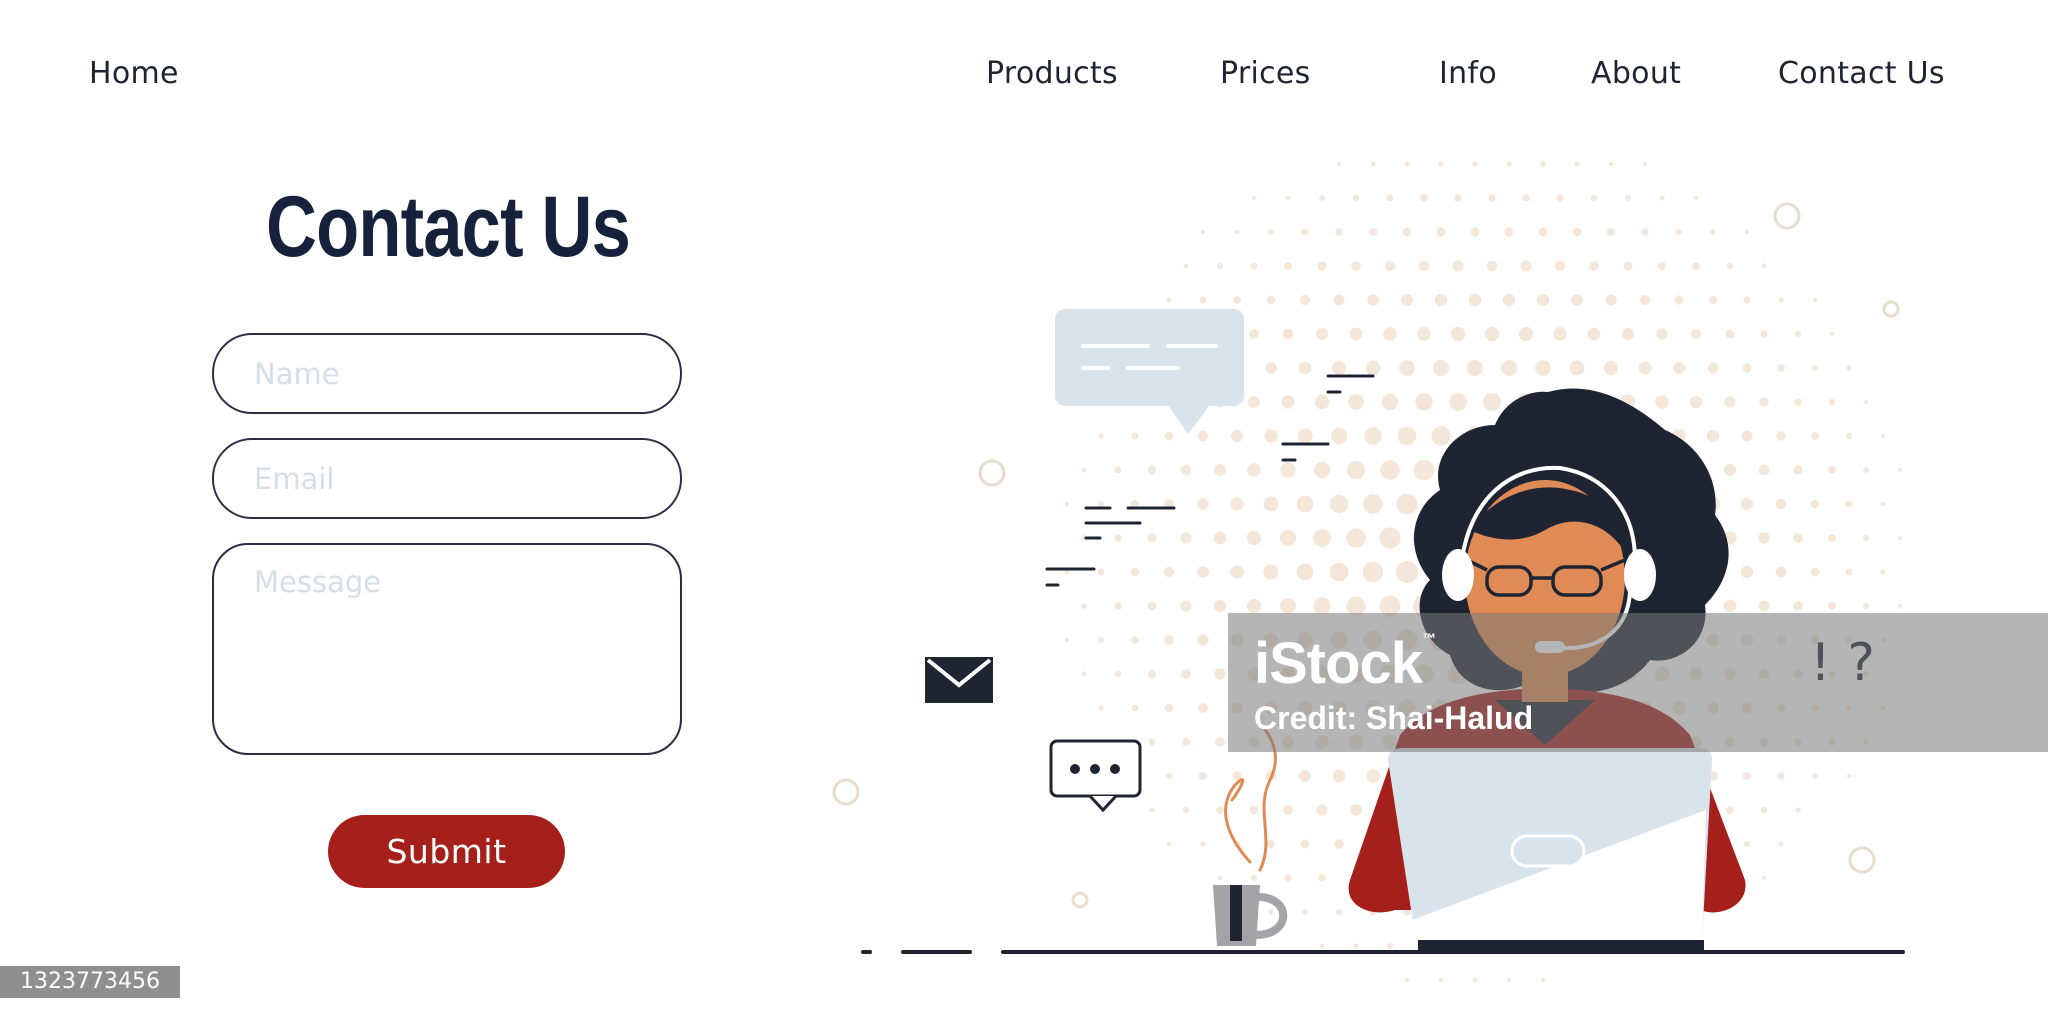 This screenshot has height=1024, width=2048. Describe the element at coordinates (90, 982) in the screenshot. I see `stock-image-id: 1323773456` at that location.